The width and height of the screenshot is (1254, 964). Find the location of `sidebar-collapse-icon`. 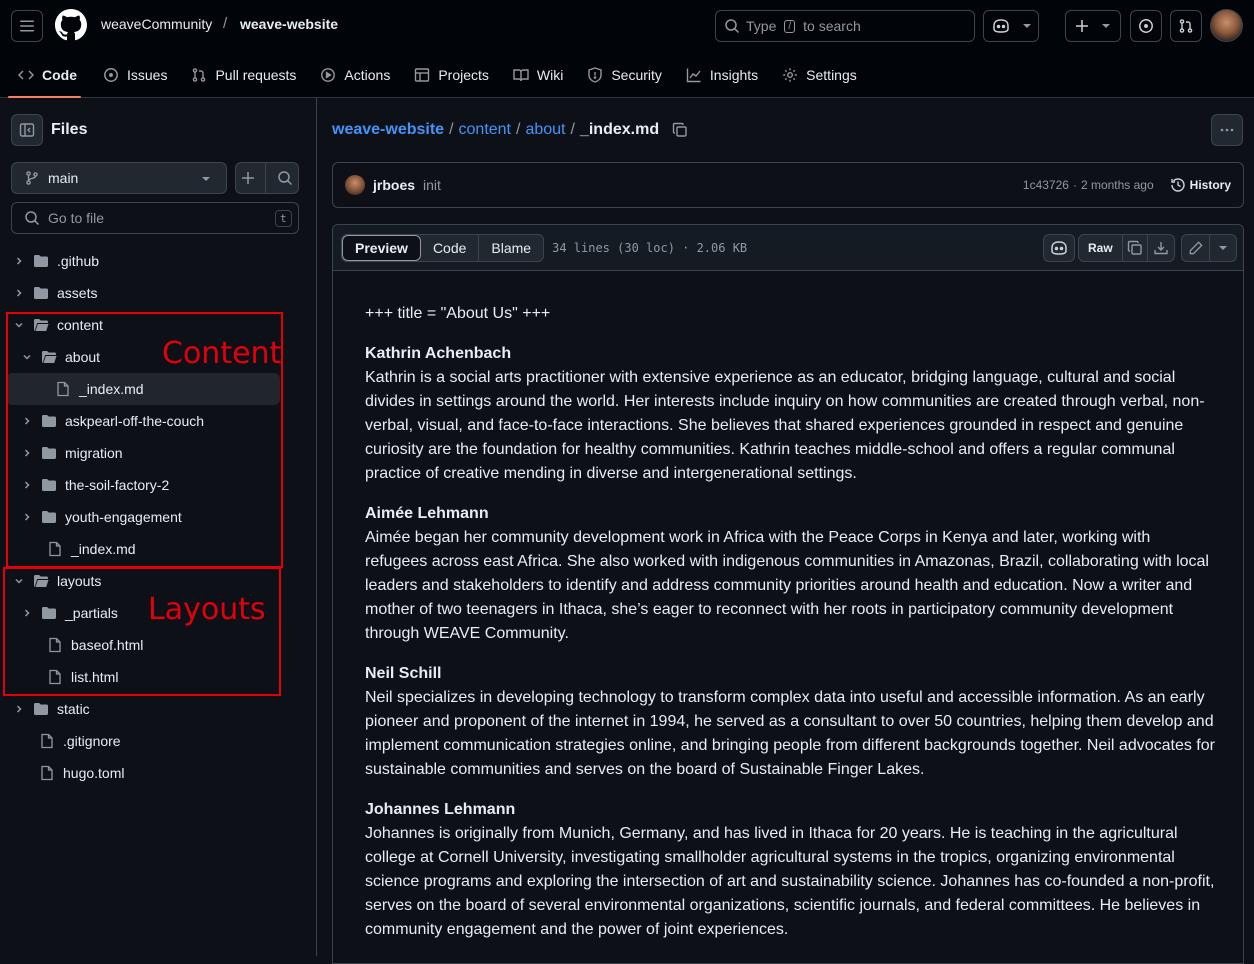

sidebar-collapse-icon is located at coordinates (27, 130).